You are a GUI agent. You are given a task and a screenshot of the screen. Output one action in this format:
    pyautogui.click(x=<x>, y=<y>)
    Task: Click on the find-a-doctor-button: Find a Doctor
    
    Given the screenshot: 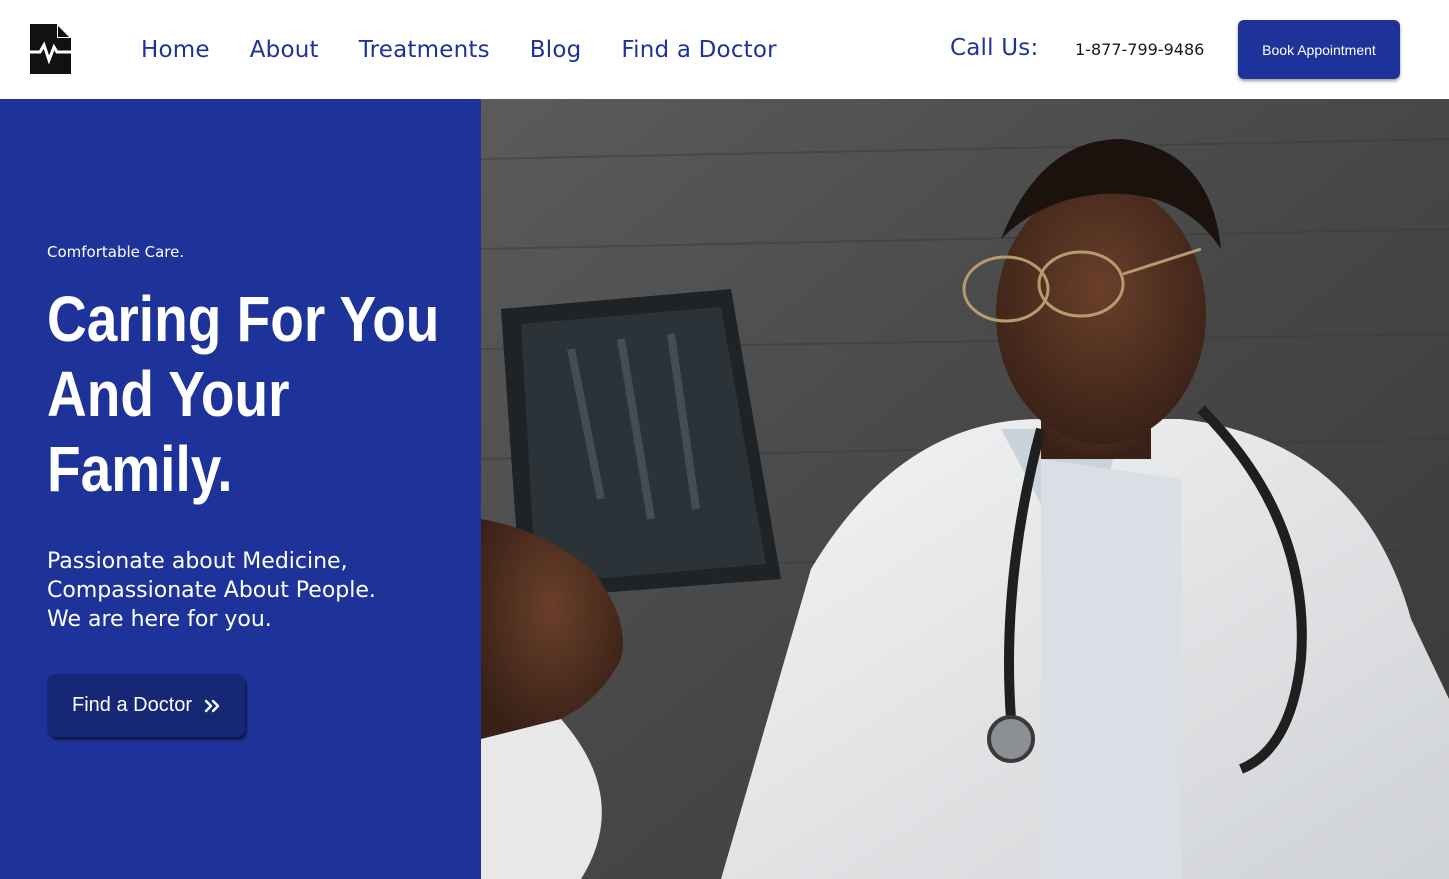 What is the action you would take?
    pyautogui.click(x=146, y=705)
    